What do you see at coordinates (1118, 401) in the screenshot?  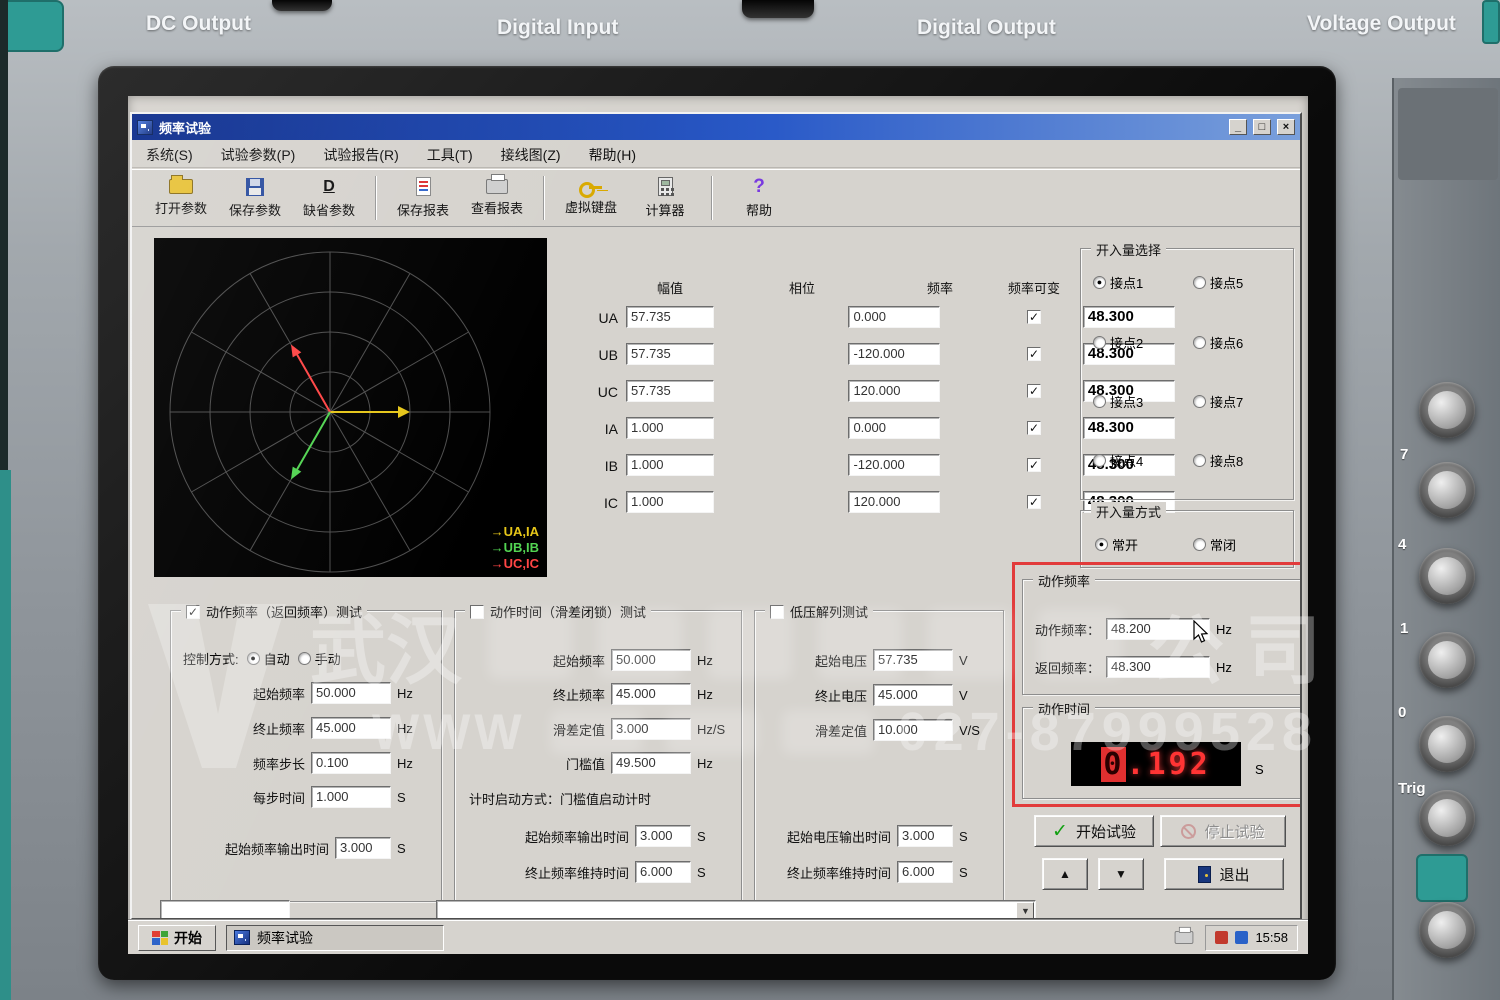 I see `contact-3-radio: 接点3` at bounding box center [1118, 401].